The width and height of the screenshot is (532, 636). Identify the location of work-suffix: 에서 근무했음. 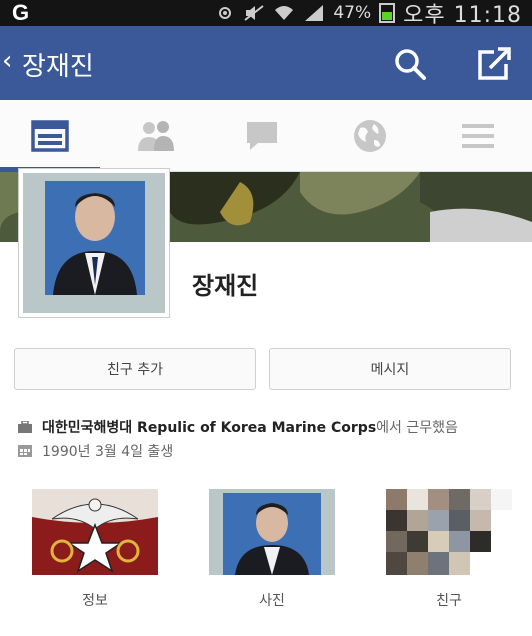
(417, 428).